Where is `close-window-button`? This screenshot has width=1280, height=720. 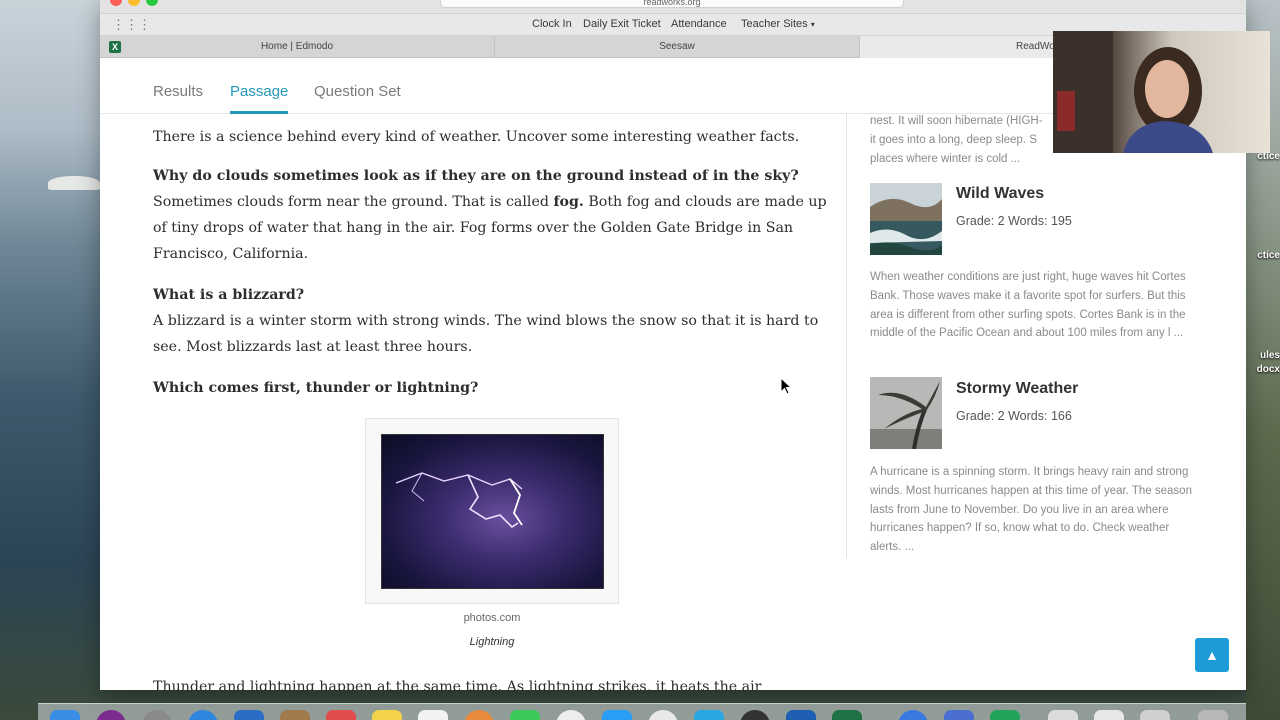 close-window-button is located at coordinates (116, 3).